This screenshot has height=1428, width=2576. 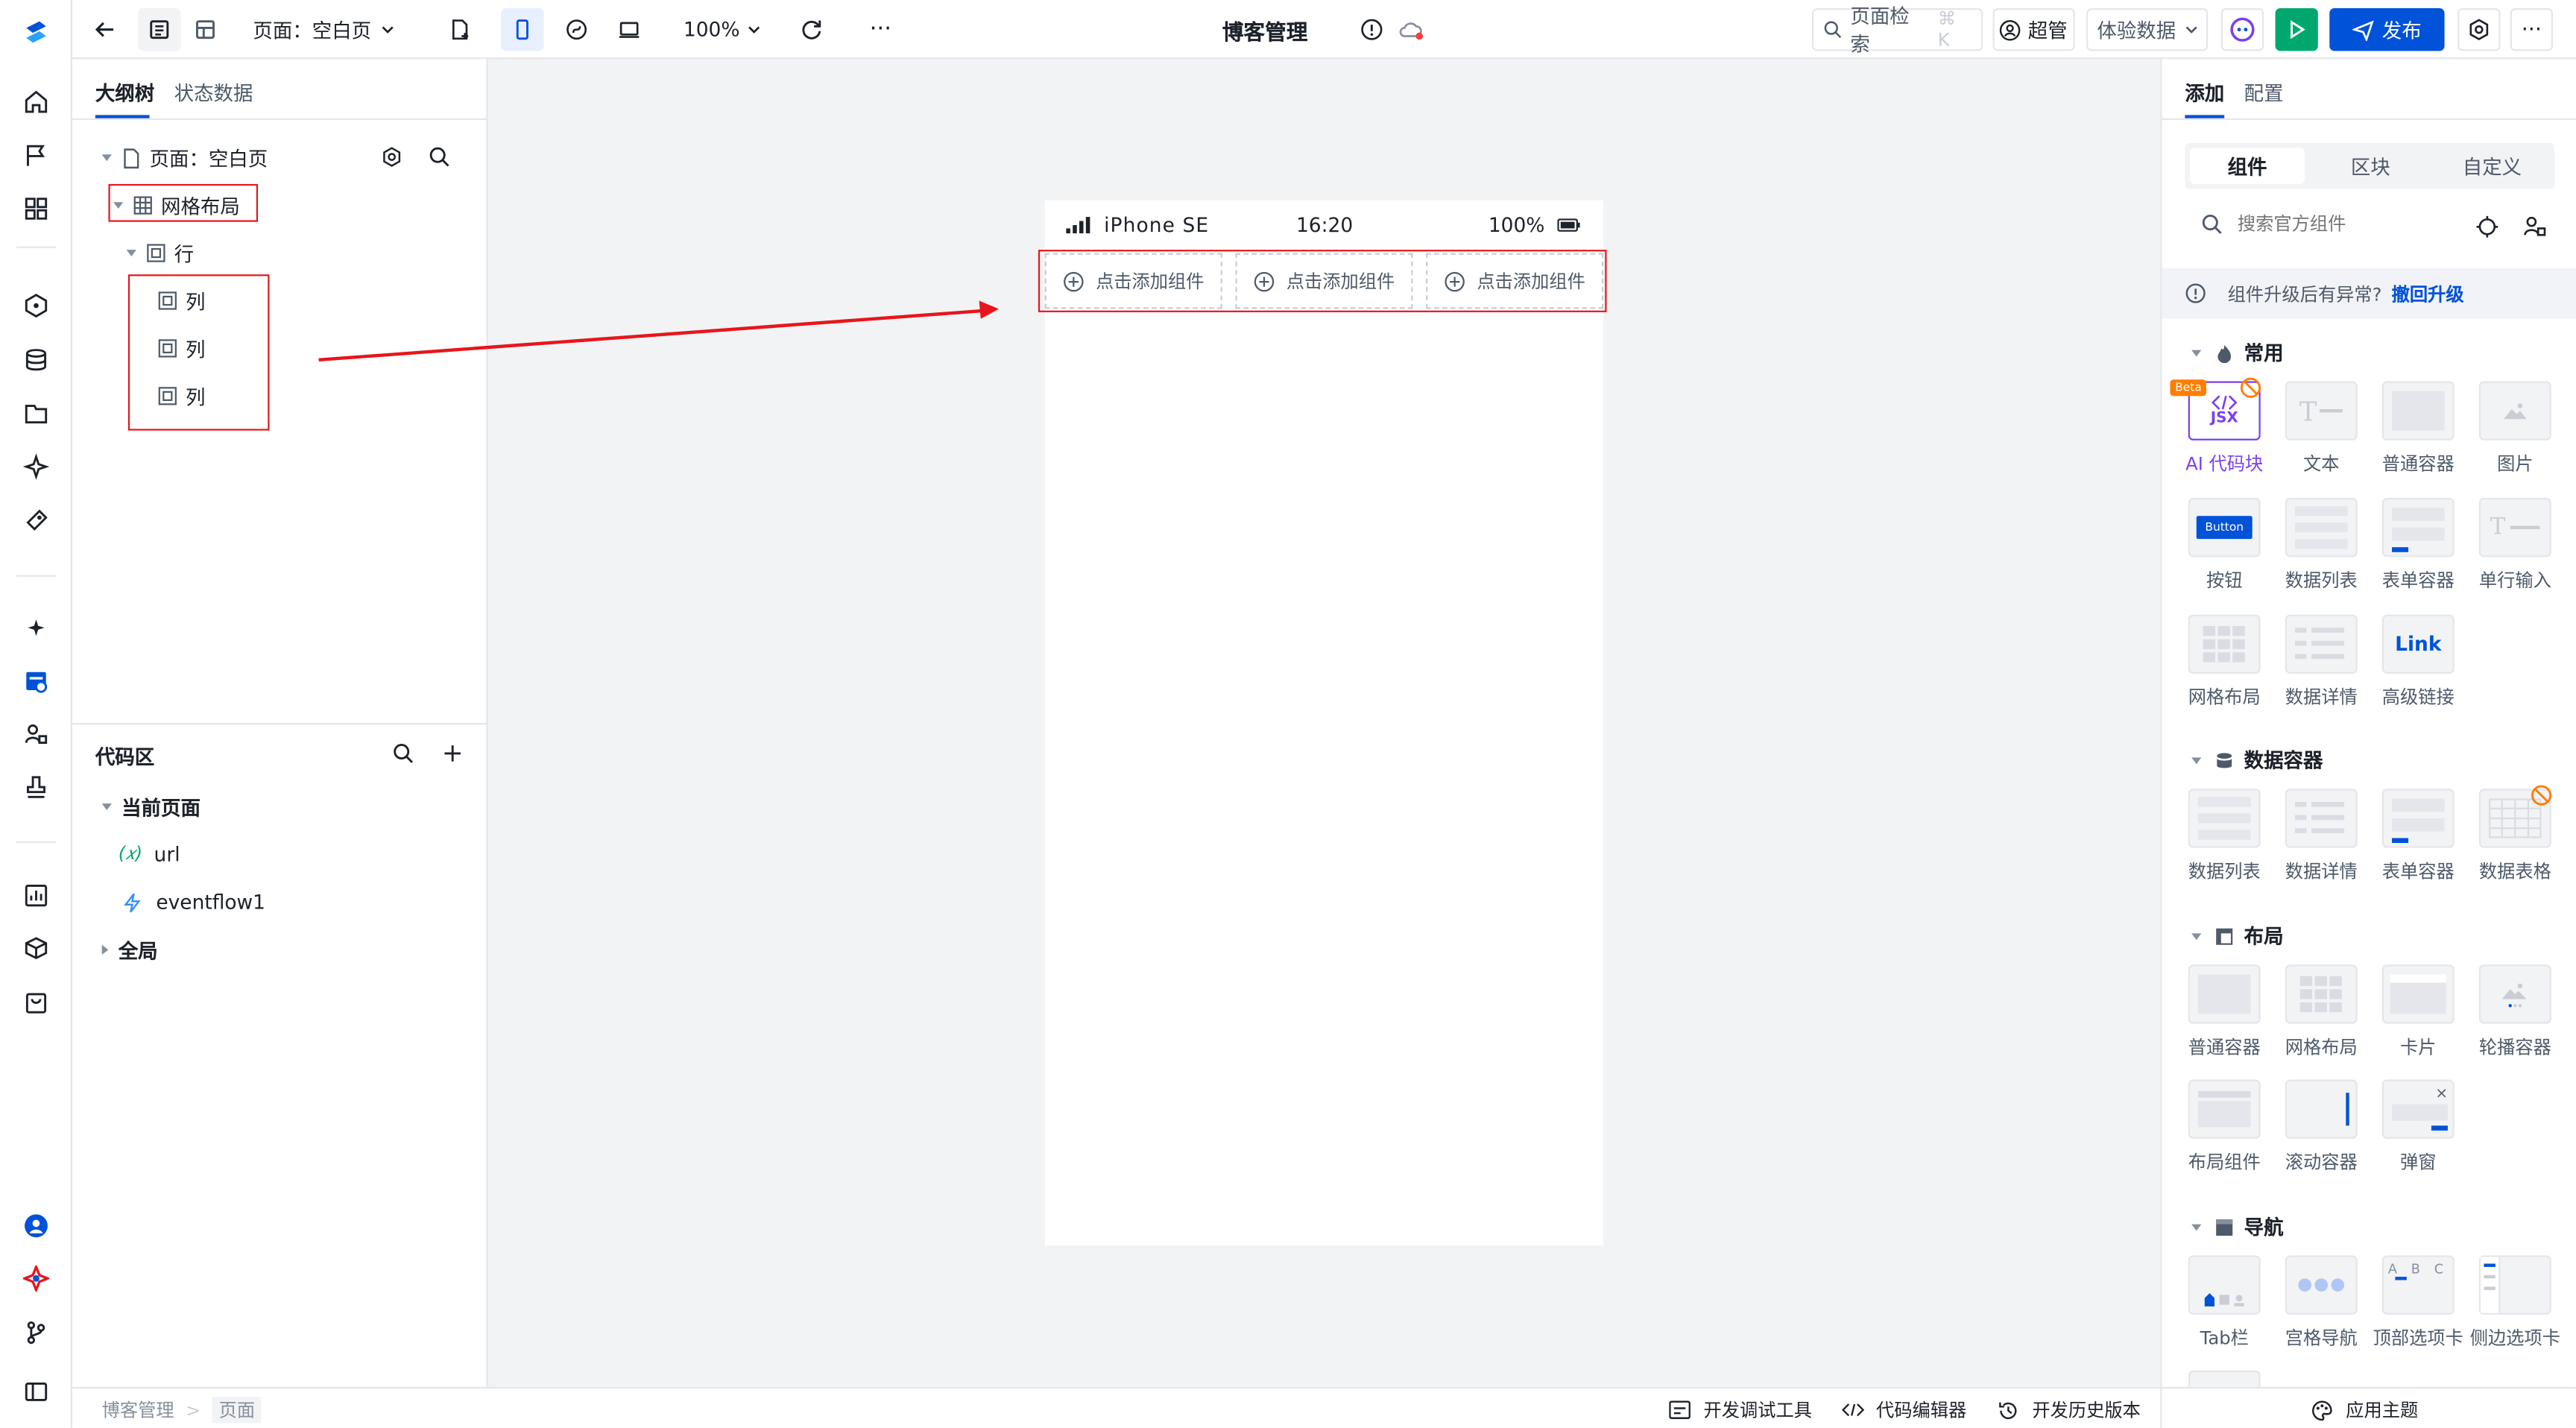 What do you see at coordinates (1371, 29) in the screenshot?
I see `info-icon` at bounding box center [1371, 29].